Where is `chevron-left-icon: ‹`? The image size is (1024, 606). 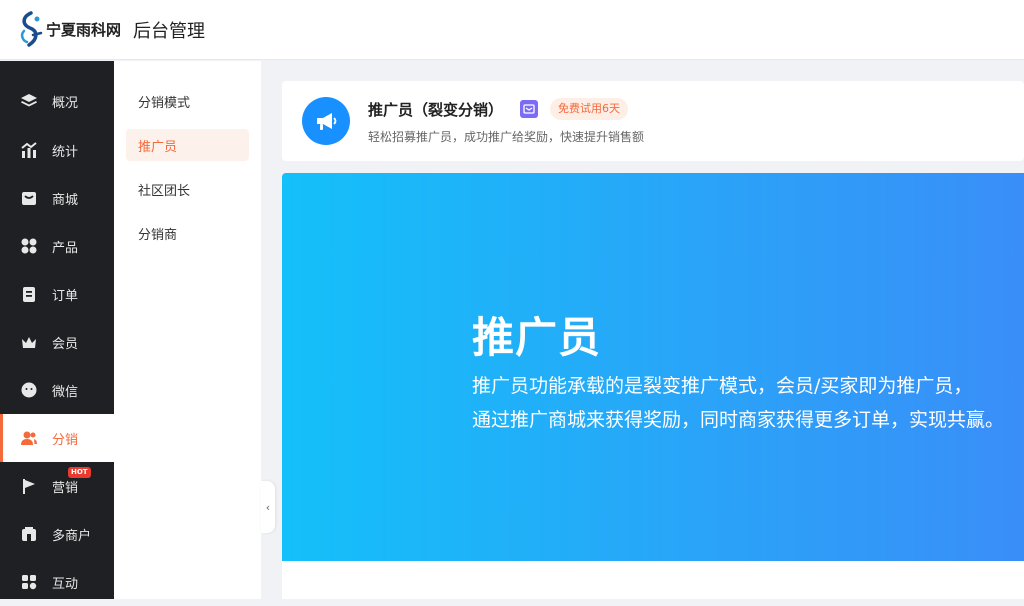 chevron-left-icon: ‹ is located at coordinates (268, 507).